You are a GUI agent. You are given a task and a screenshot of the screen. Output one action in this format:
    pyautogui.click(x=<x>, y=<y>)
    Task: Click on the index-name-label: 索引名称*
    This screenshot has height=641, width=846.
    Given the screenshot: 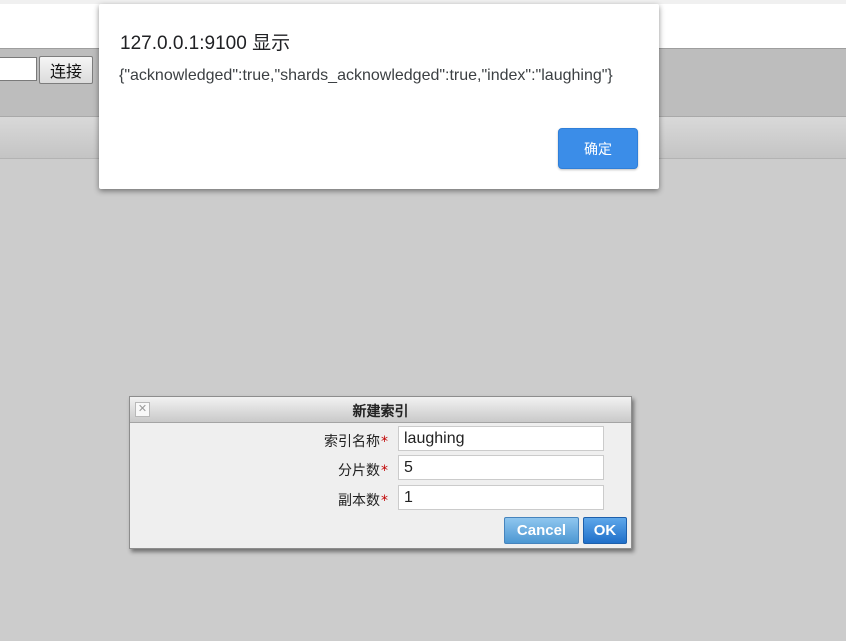 What is the action you would take?
    pyautogui.click(x=356, y=442)
    